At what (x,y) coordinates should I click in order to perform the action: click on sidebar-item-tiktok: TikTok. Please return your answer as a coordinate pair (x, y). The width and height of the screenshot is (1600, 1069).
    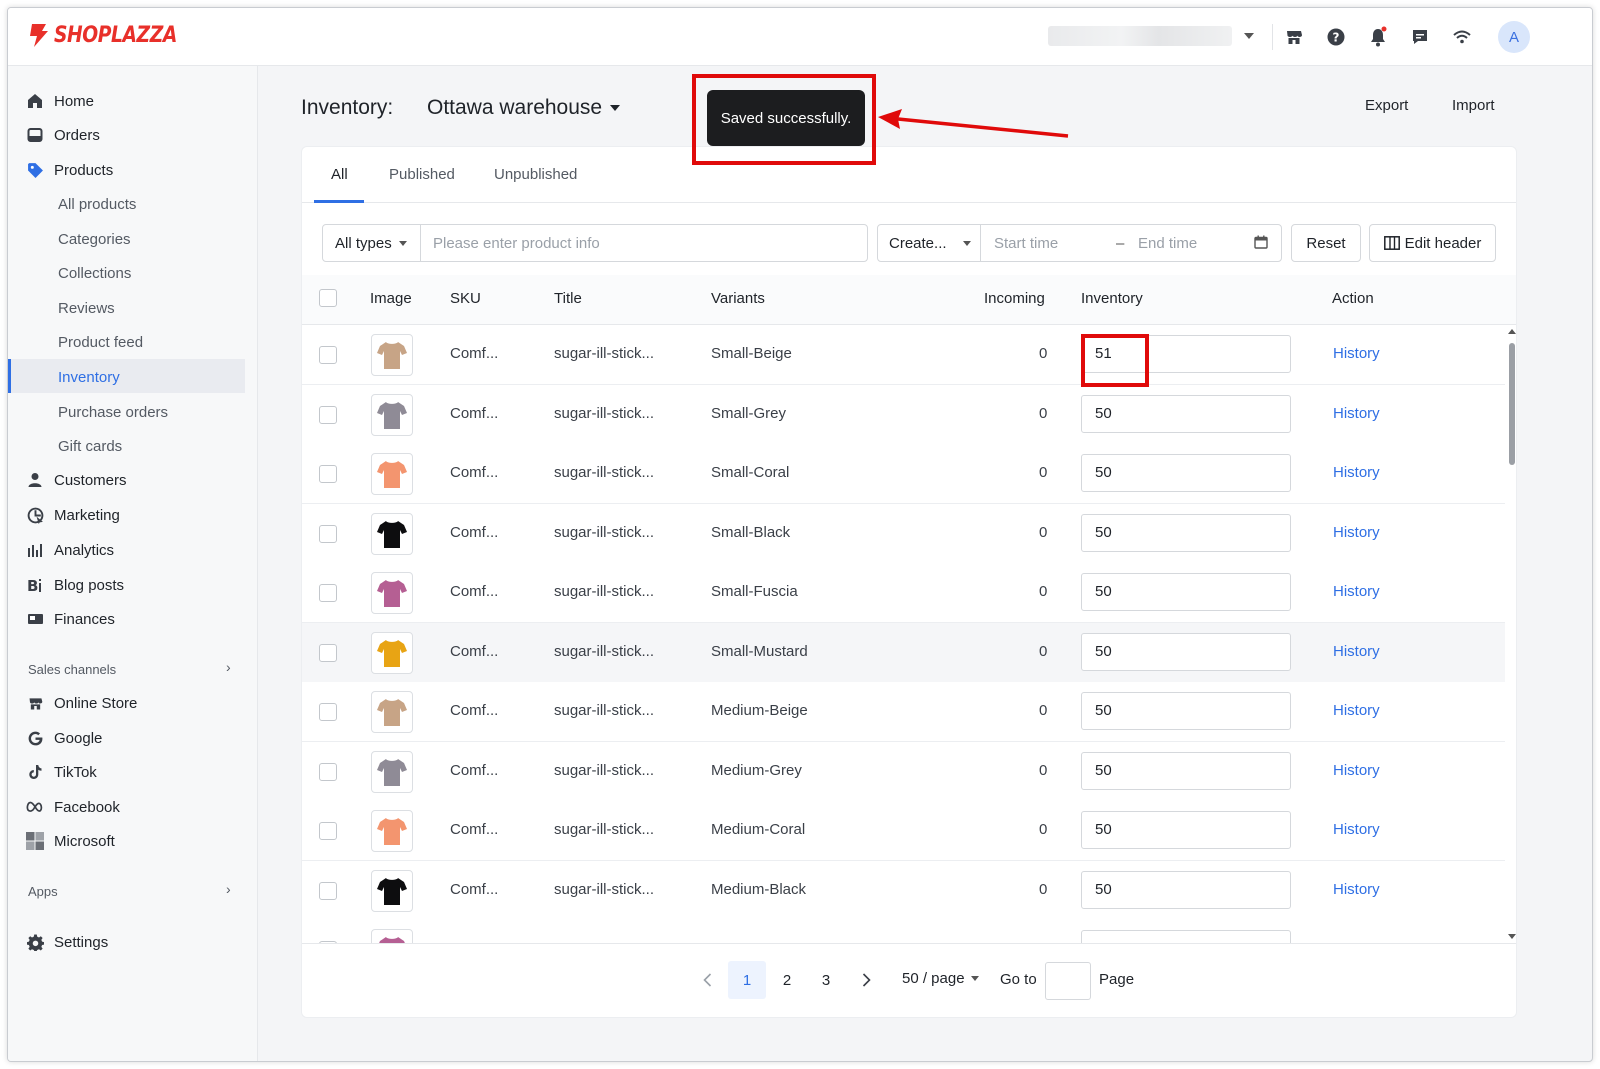
    Looking at the image, I should click on (61, 772).